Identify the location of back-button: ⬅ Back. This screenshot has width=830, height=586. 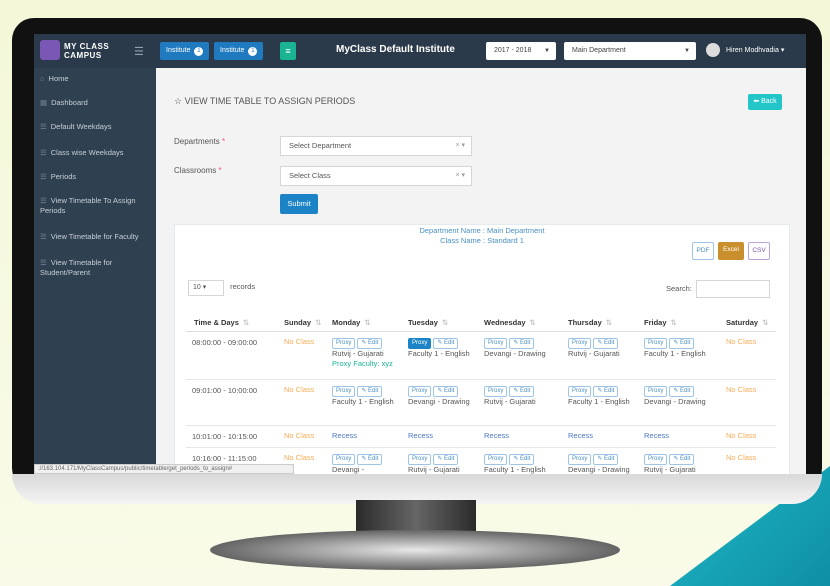
(765, 102).